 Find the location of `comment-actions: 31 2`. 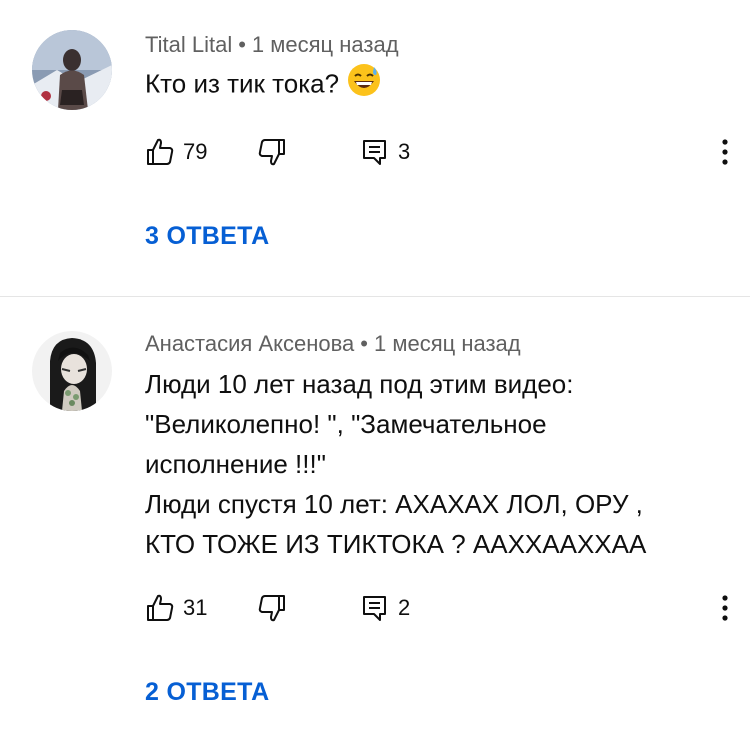

comment-actions: 31 2 is located at coordinates (440, 608).